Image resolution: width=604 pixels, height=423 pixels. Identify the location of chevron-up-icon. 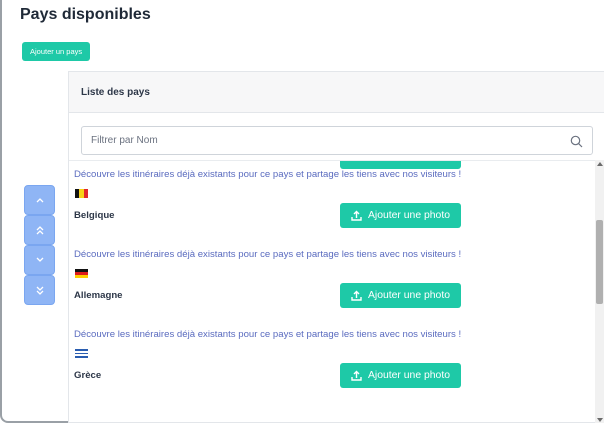
(39, 200).